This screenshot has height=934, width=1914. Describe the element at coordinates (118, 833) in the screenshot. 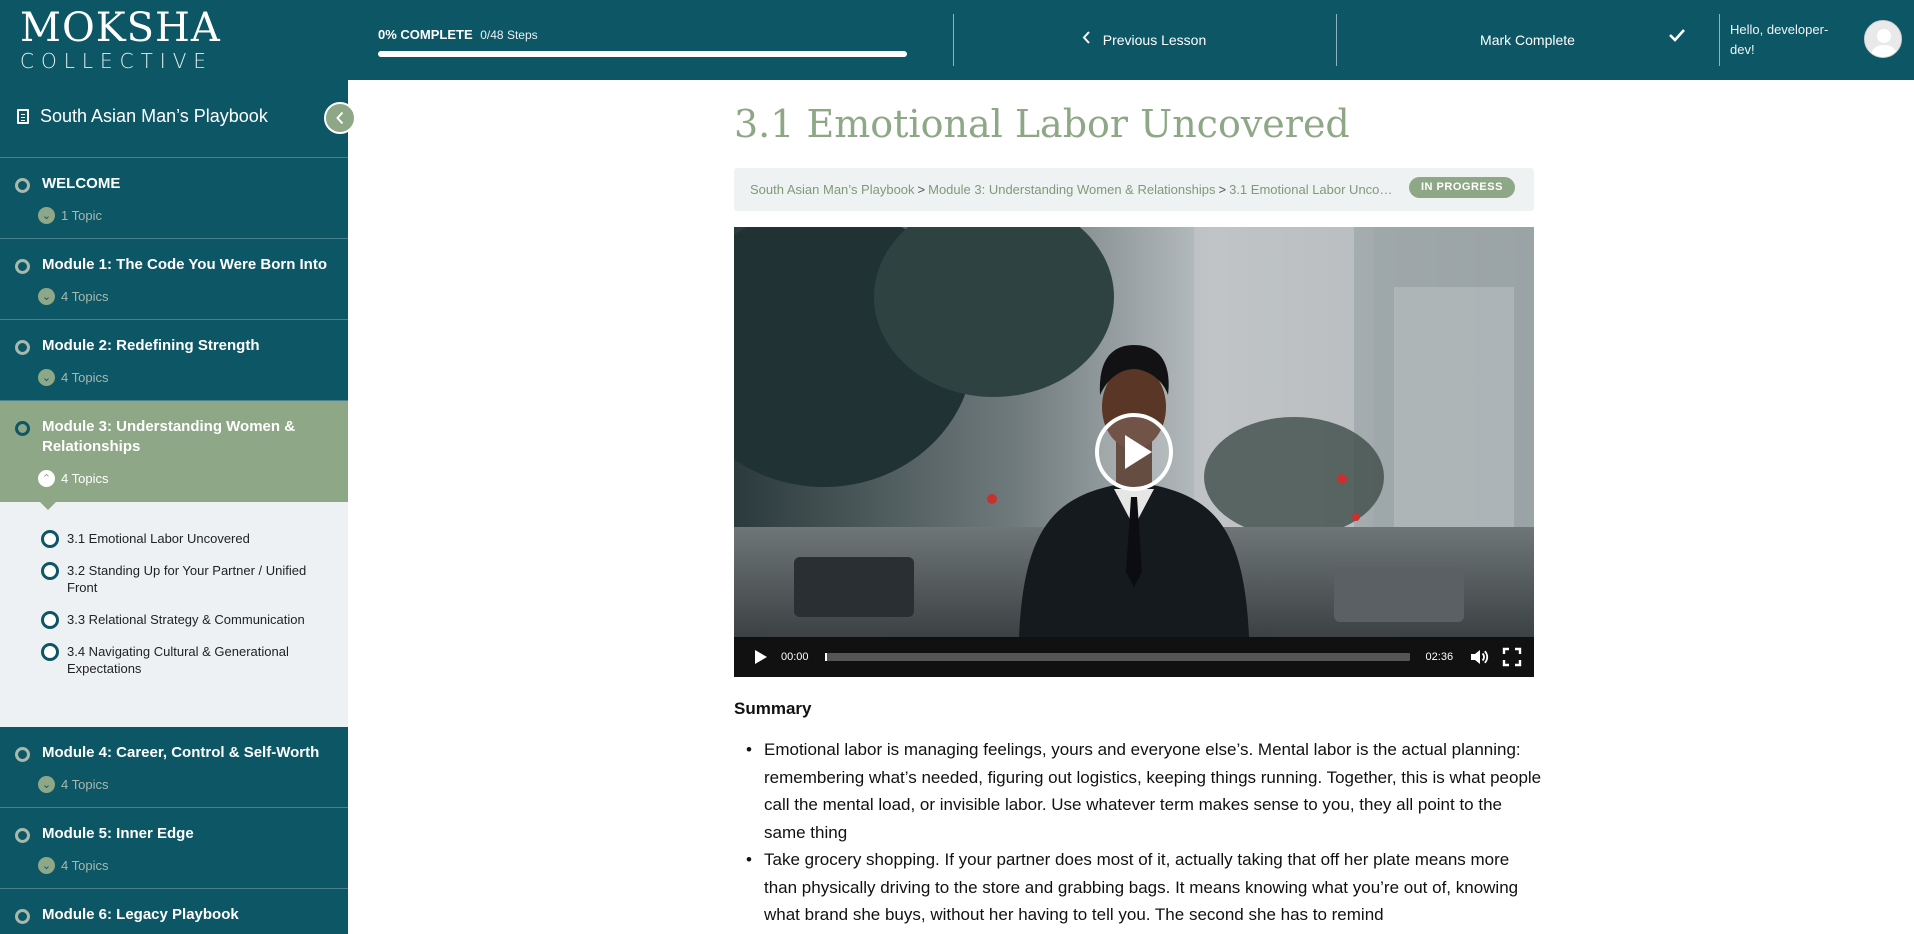

I see `module-title: Module 5: Inner Edge` at that location.